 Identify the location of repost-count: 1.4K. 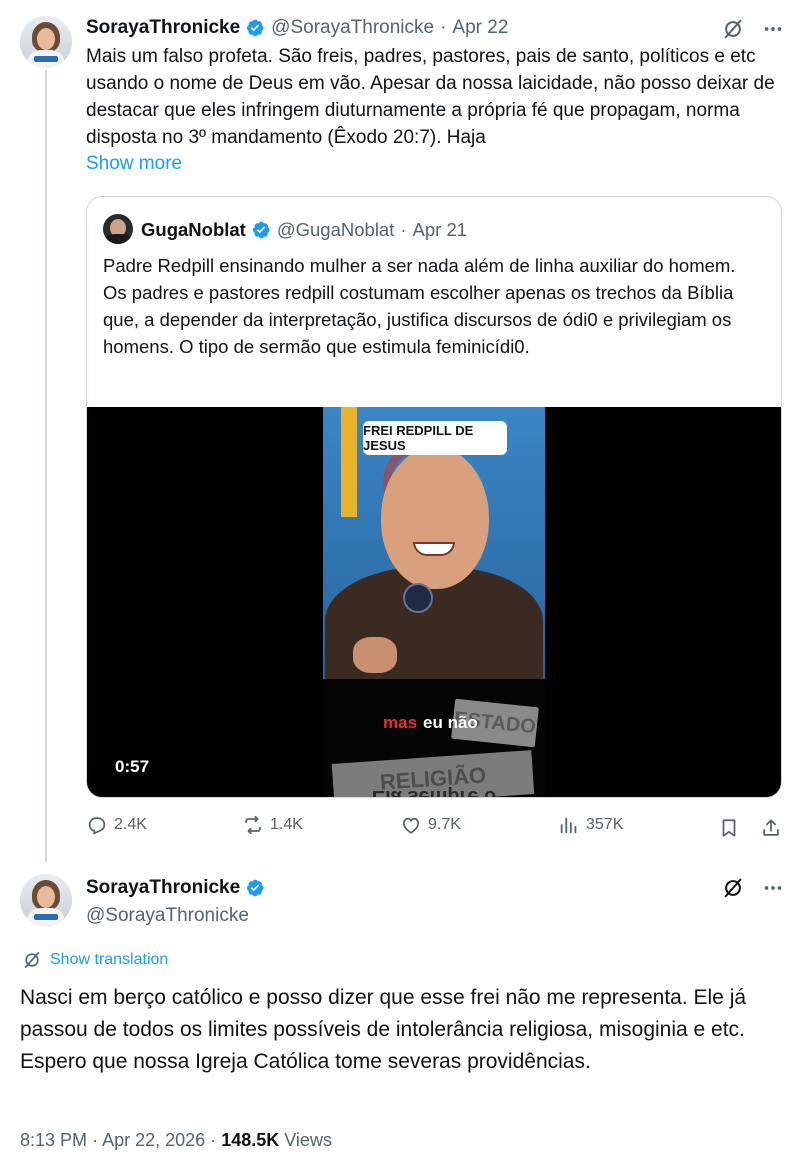
(286, 824).